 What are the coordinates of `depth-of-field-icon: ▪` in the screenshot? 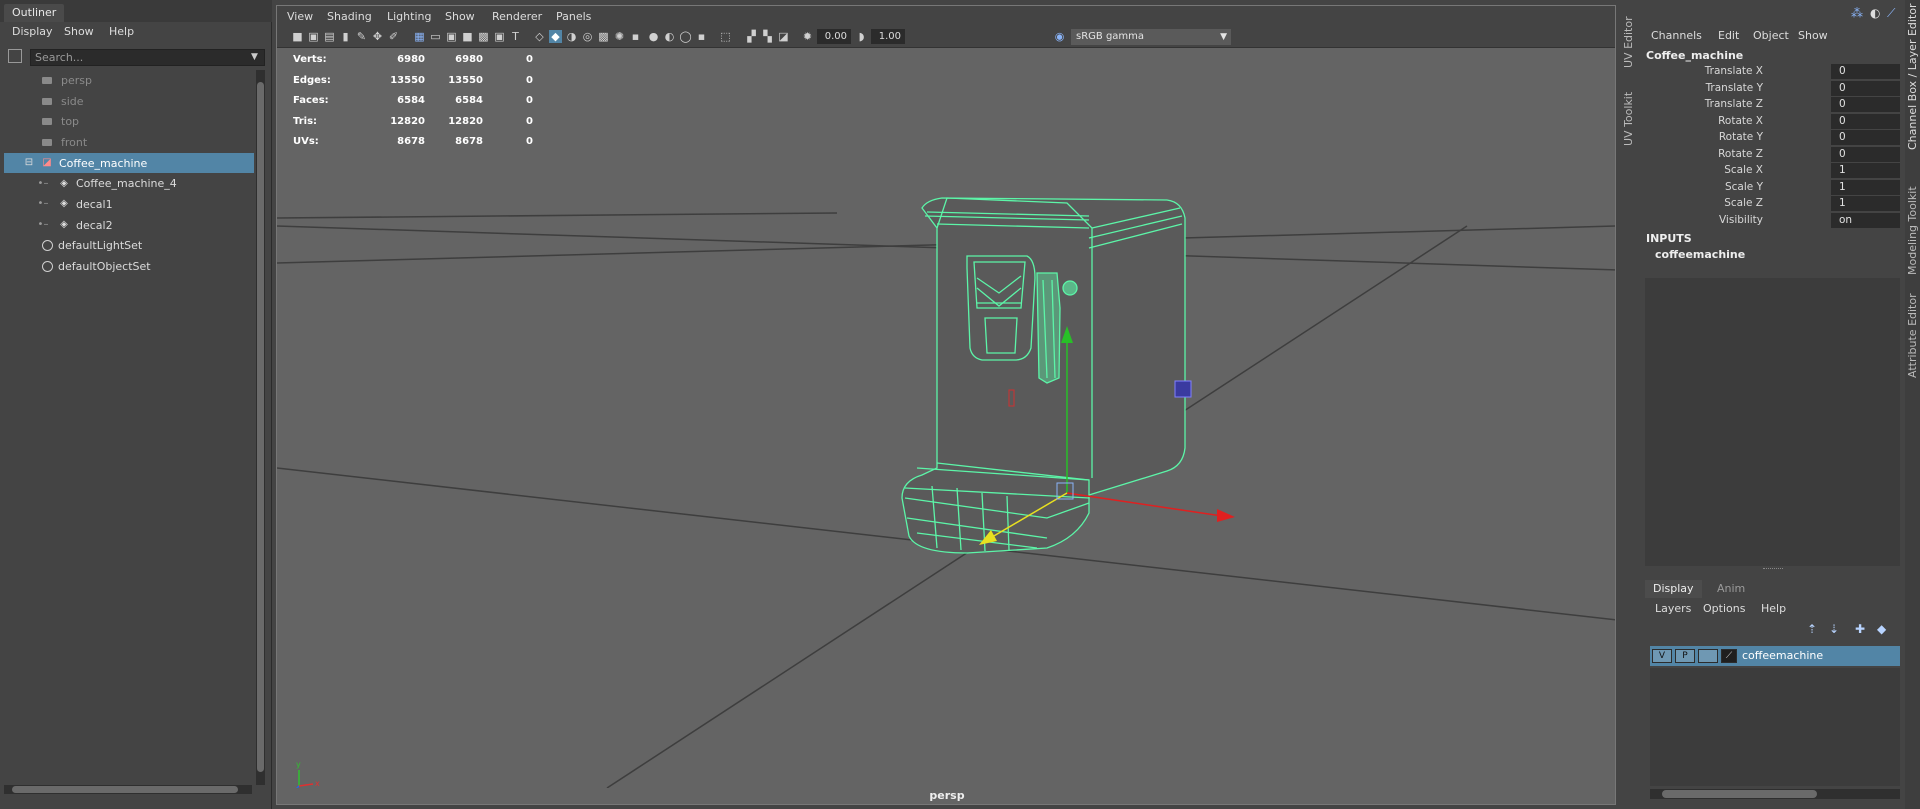 It's located at (701, 36).